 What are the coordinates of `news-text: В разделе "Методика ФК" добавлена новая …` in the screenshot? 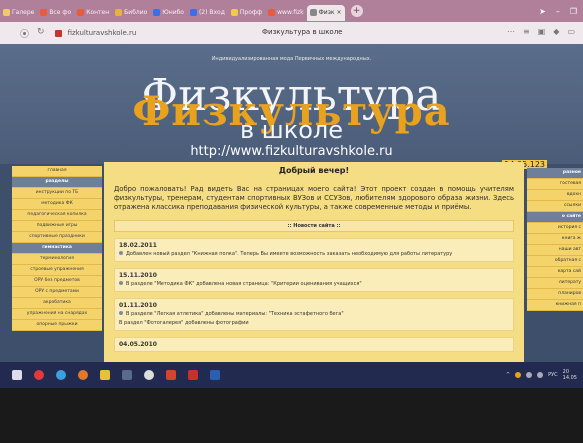 It's located at (314, 284).